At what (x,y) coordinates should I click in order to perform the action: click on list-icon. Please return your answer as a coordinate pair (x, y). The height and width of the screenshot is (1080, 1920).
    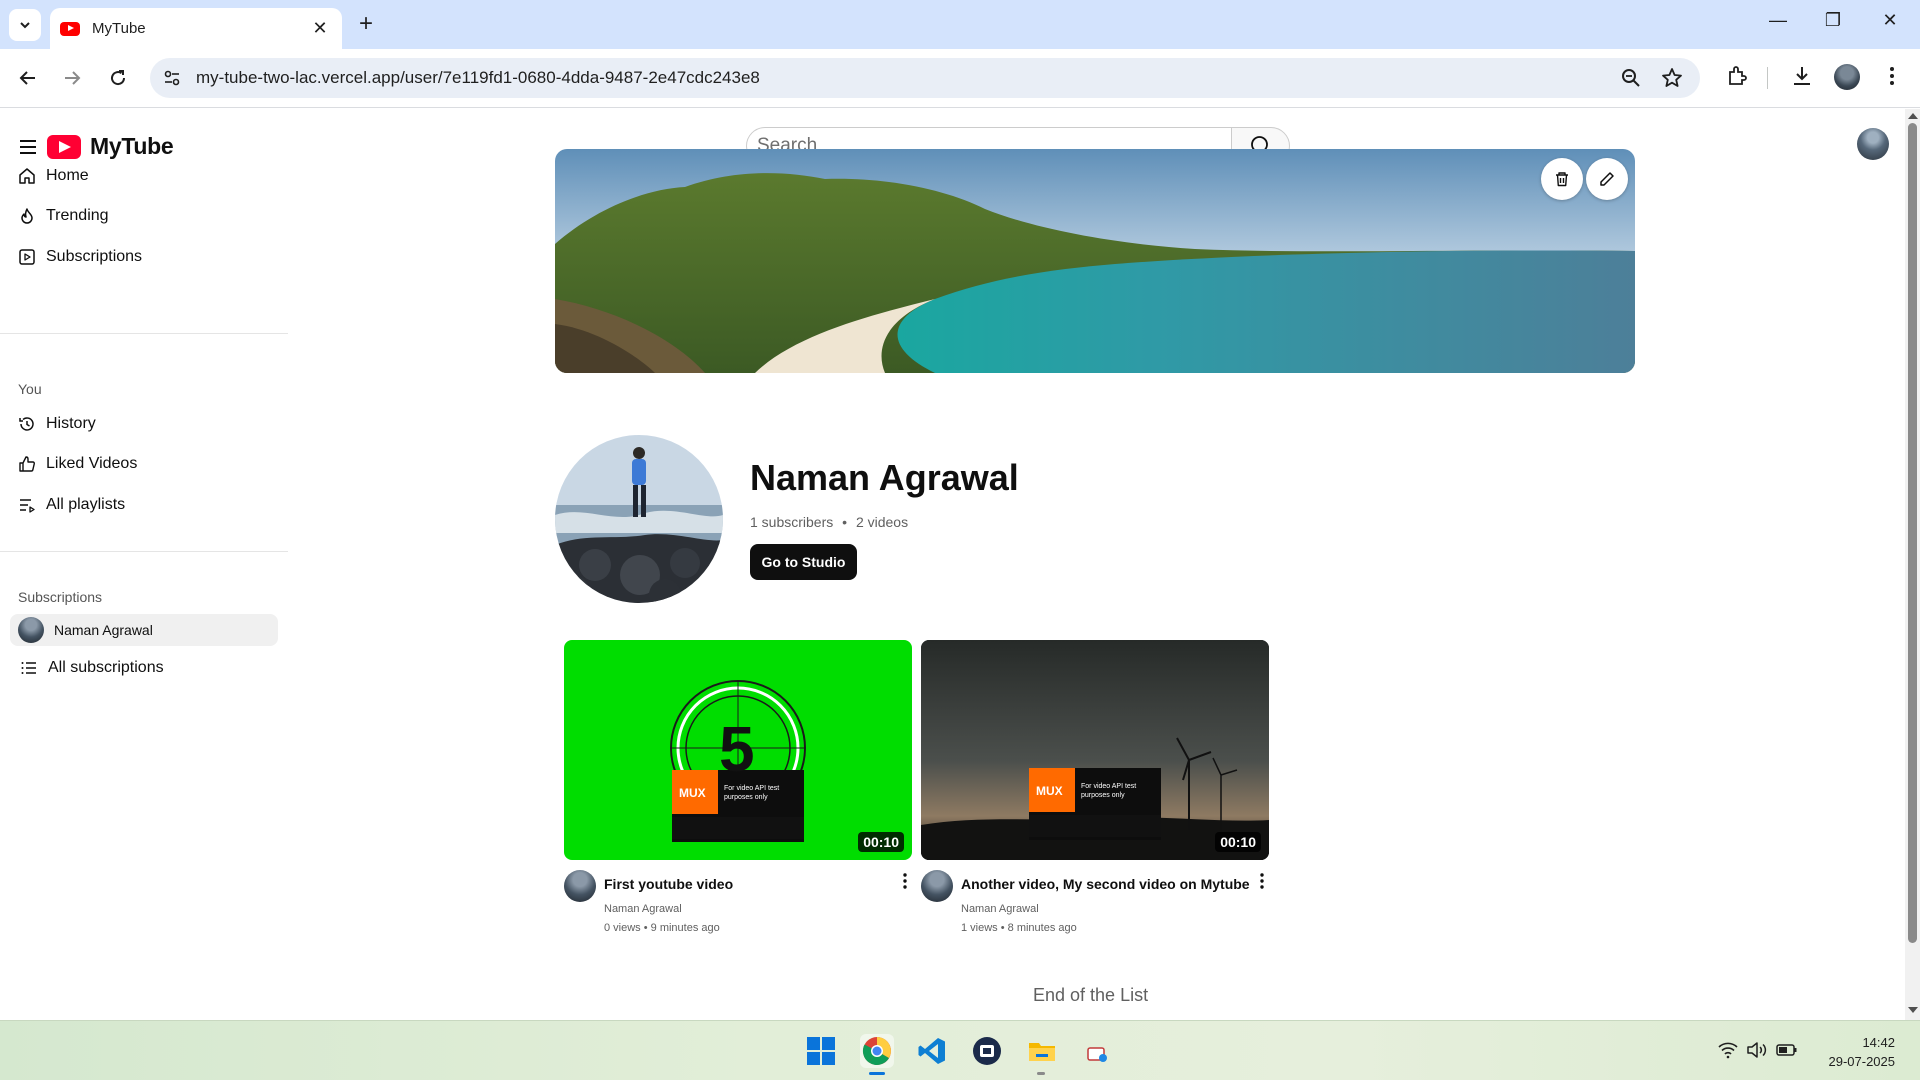
    Looking at the image, I should click on (28, 668).